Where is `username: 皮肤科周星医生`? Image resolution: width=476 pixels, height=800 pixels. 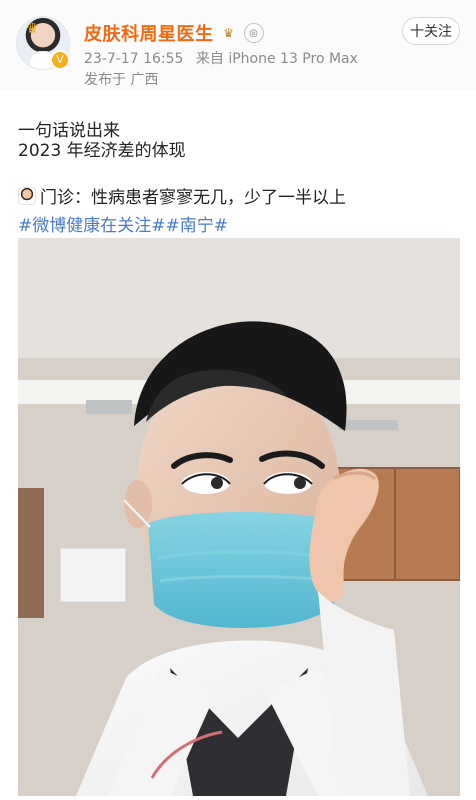
username: 皮肤科周星医生 is located at coordinates (149, 33).